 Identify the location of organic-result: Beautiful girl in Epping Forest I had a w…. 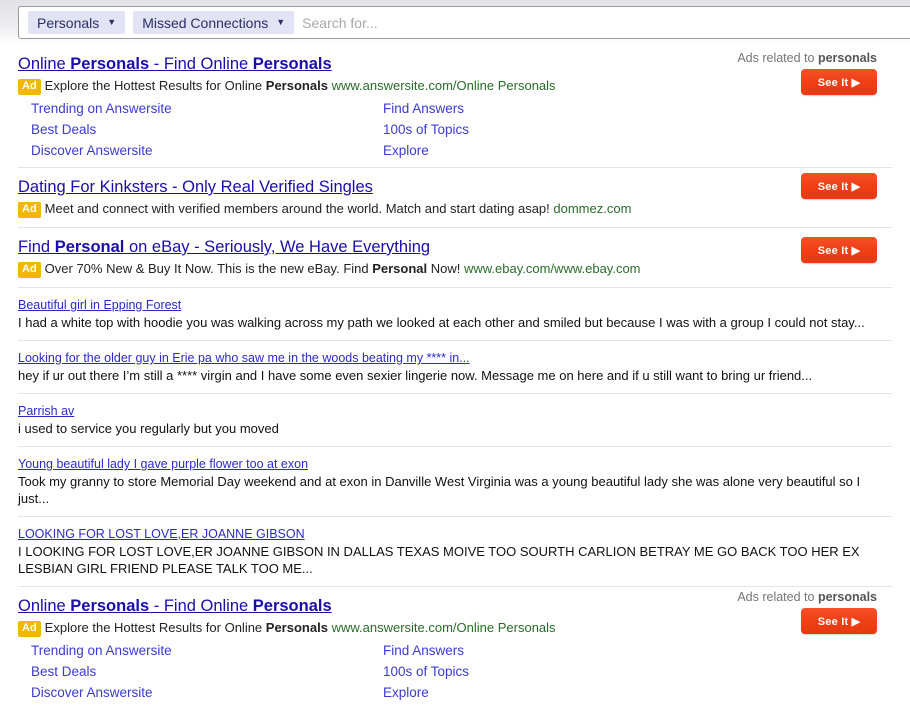
(455, 313).